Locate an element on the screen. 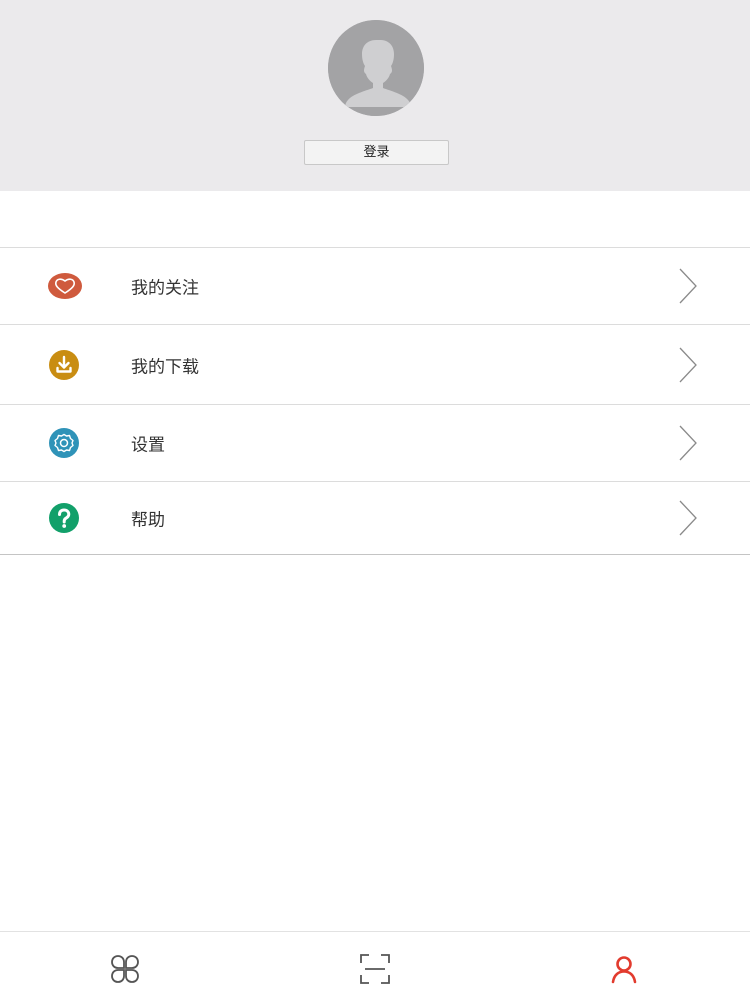 This screenshot has width=750, height=1000. login-button: 登录 is located at coordinates (376, 152).